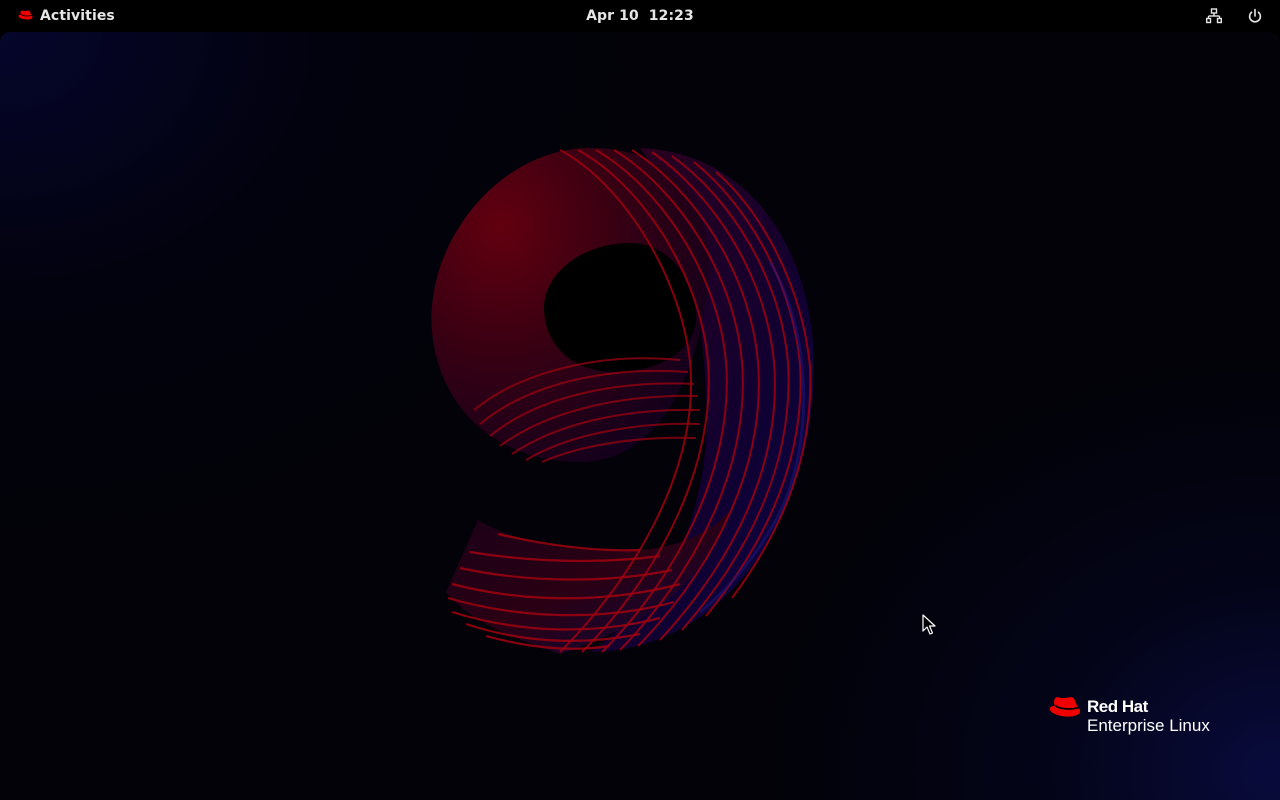 The image size is (1280, 800). Describe the element at coordinates (929, 624) in the screenshot. I see `mouse-pointer-icon` at that location.